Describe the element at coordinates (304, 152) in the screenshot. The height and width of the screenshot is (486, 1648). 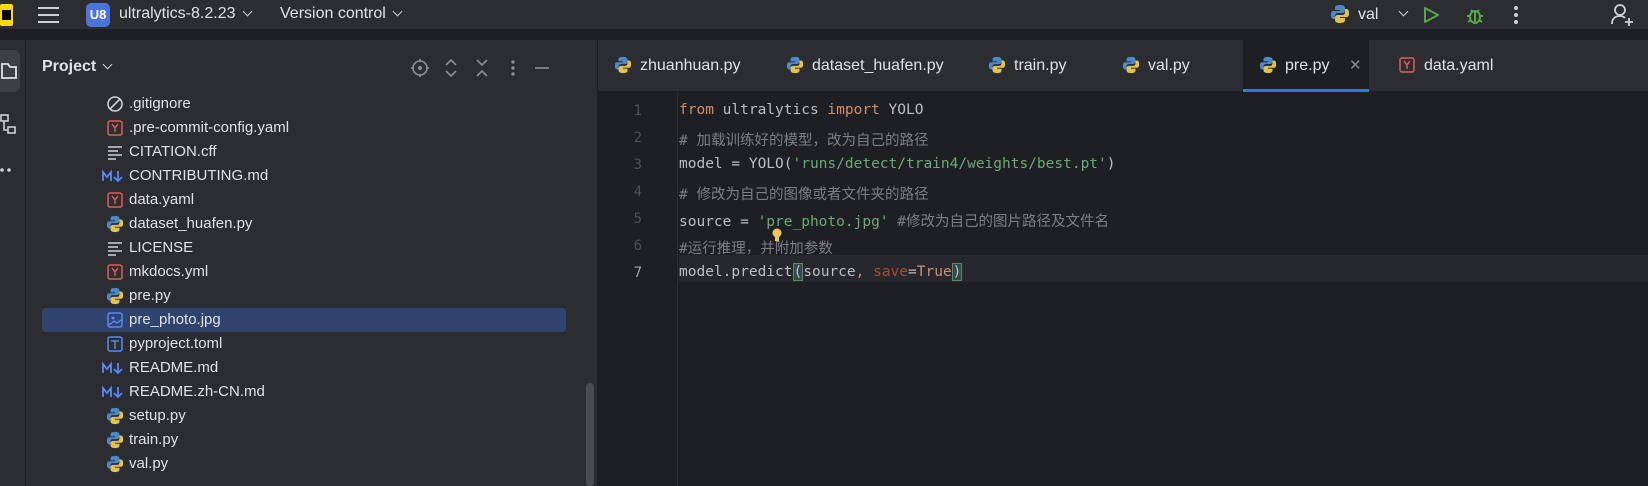
I see `tree-item-citation: CITATION.cff` at that location.